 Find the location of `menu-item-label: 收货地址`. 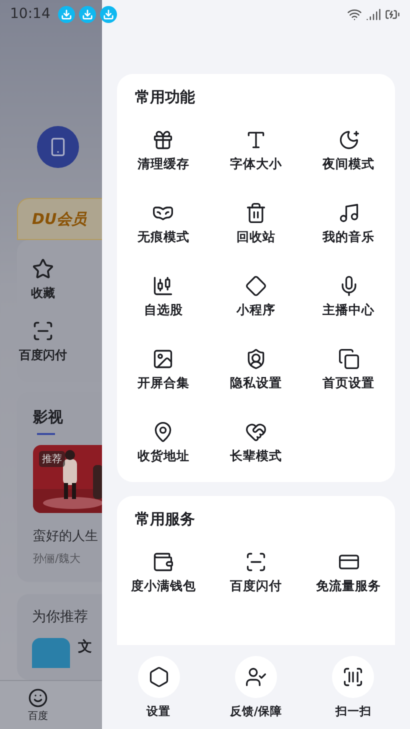

menu-item-label: 收货地址 is located at coordinates (163, 456).